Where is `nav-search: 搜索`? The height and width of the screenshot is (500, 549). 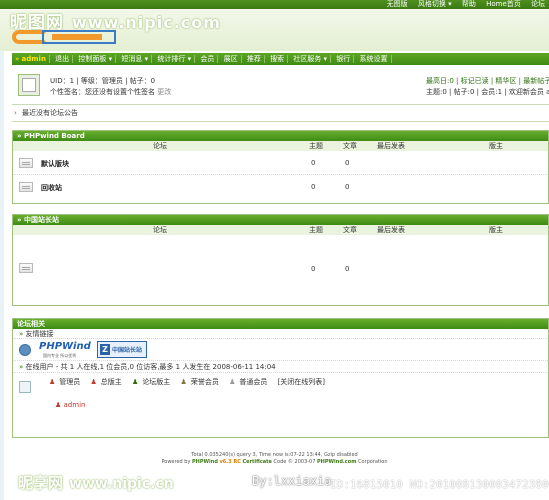 nav-search: 搜索 is located at coordinates (278, 59).